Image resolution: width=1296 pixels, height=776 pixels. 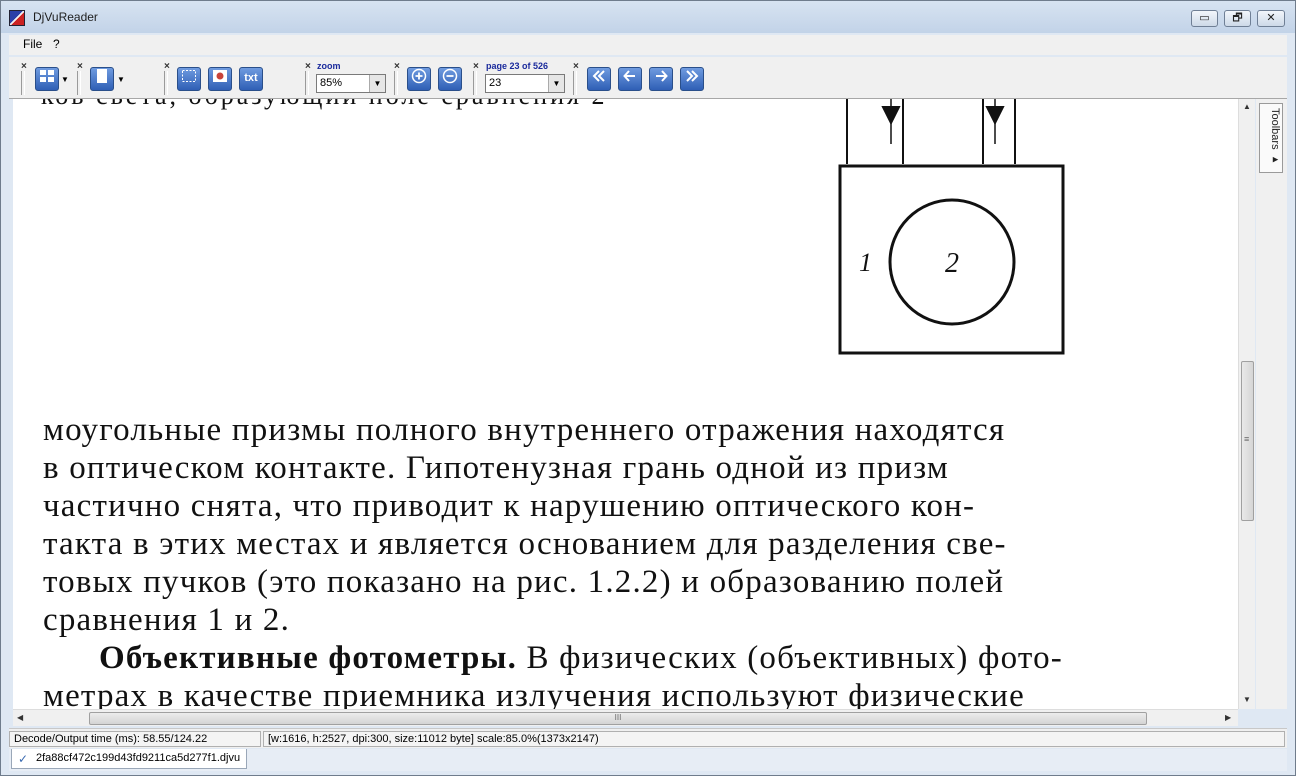 What do you see at coordinates (648, 45) in the screenshot?
I see `menu-bar: File ?` at bounding box center [648, 45].